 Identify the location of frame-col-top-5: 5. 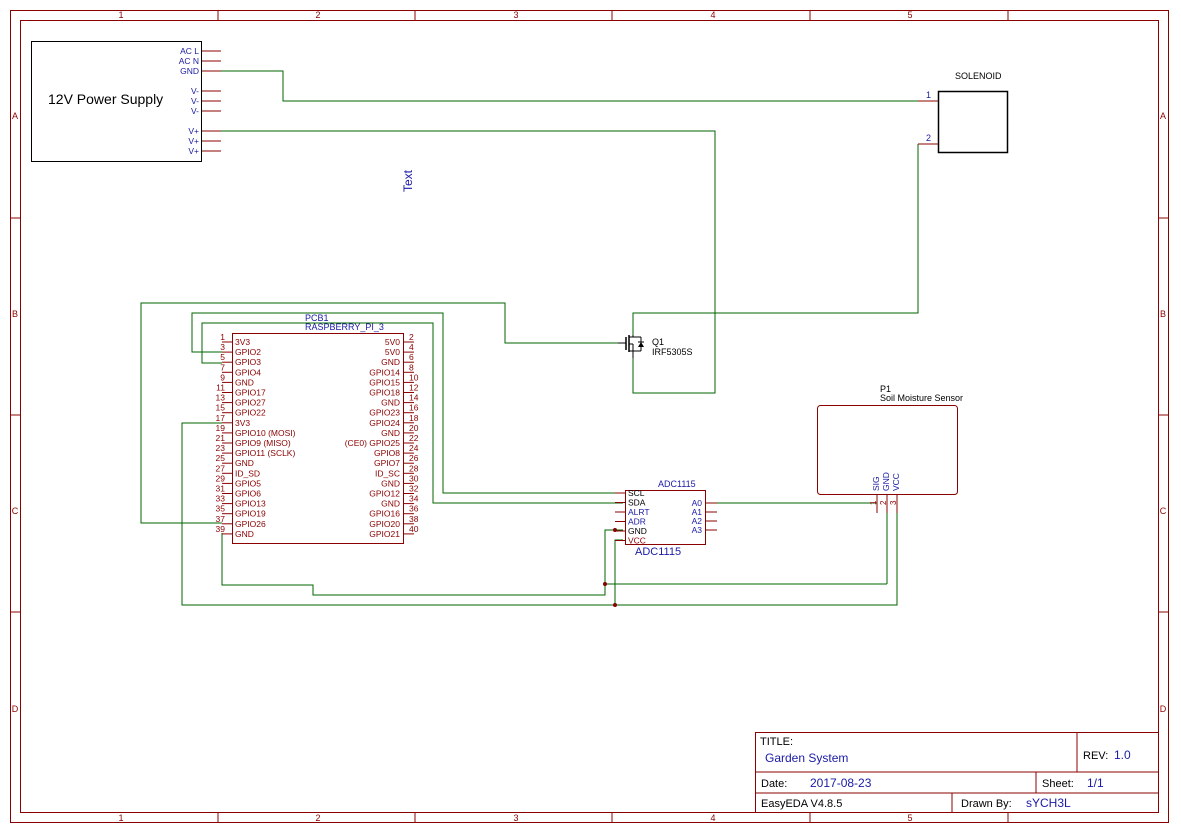
(909, 15).